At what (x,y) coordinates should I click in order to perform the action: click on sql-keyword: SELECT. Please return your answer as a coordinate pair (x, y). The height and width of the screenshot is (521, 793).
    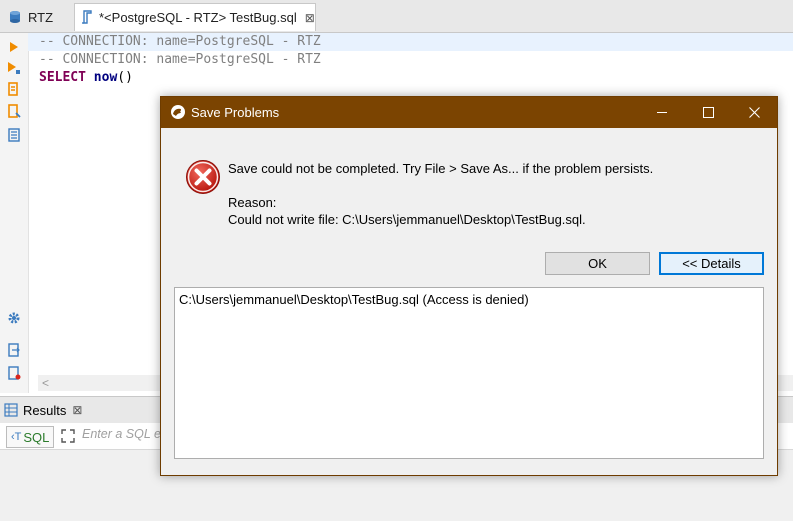
    Looking at the image, I should click on (62, 77).